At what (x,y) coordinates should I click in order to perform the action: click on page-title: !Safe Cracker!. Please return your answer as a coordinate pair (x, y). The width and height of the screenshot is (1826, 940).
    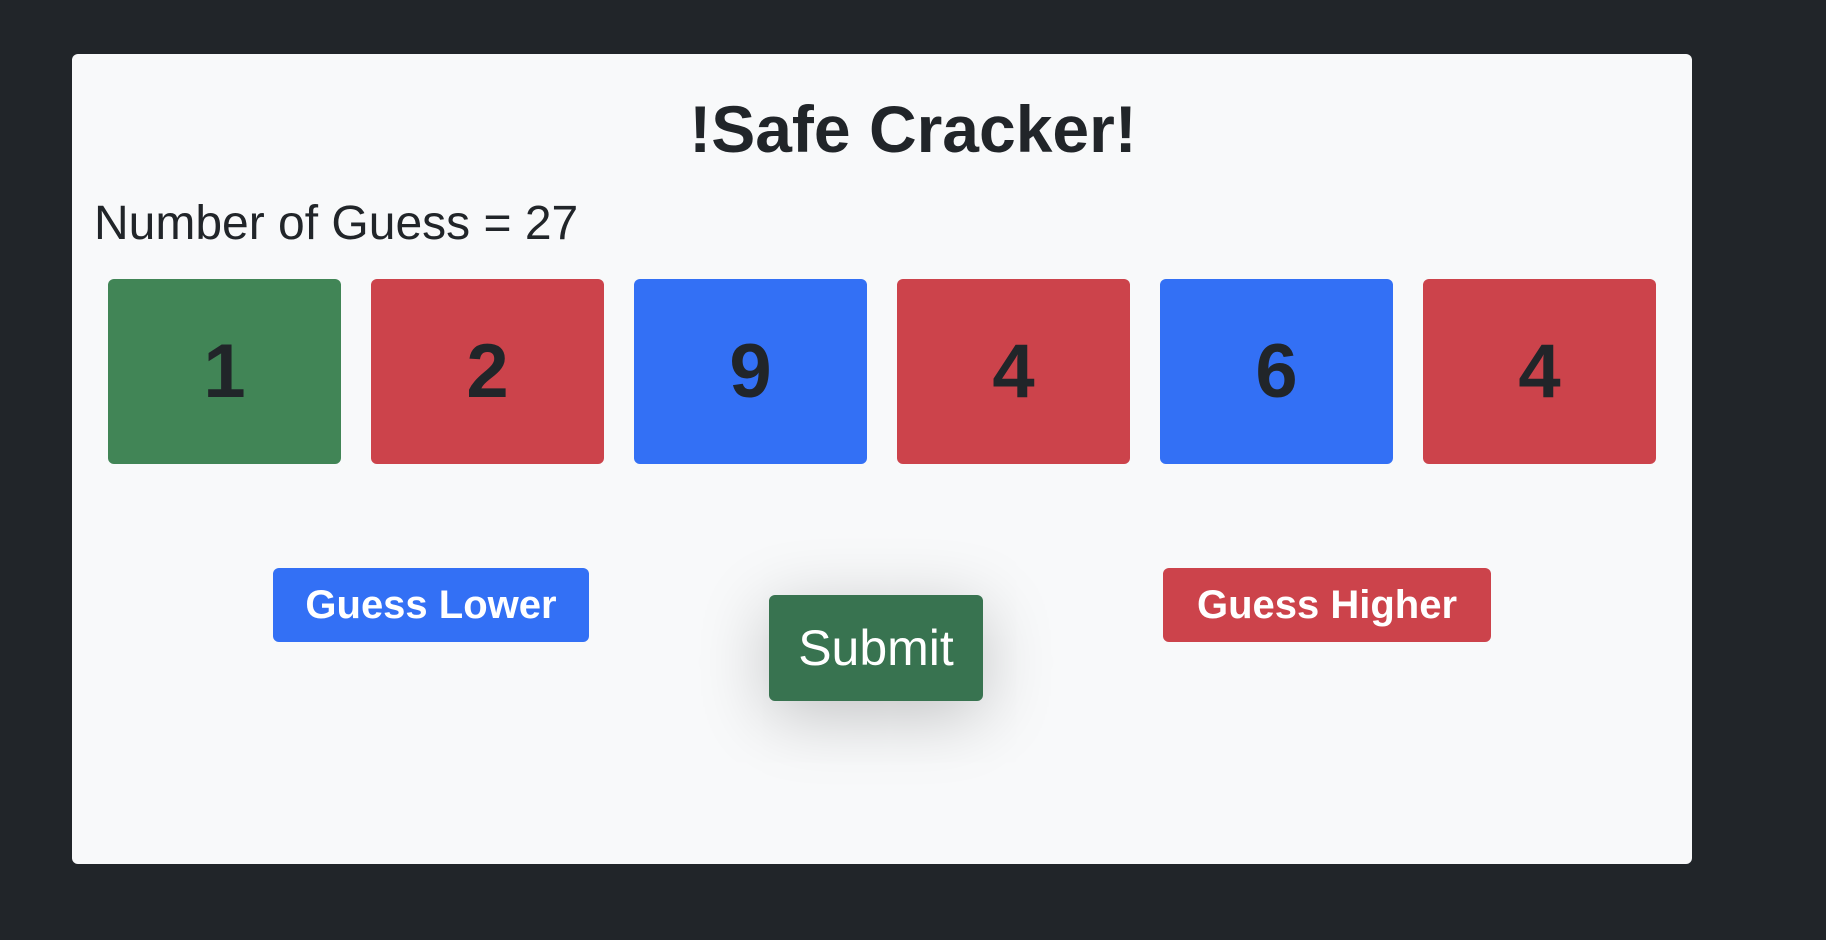
    Looking at the image, I should click on (913, 129).